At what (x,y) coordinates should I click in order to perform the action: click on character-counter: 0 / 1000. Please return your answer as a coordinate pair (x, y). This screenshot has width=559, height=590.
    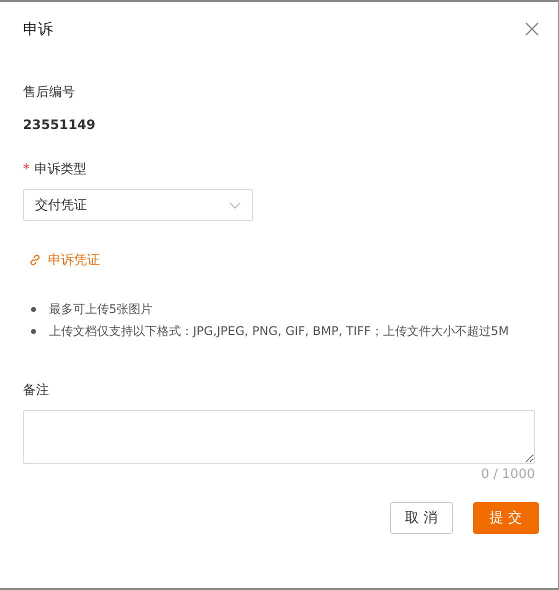
    Looking at the image, I should click on (507, 474).